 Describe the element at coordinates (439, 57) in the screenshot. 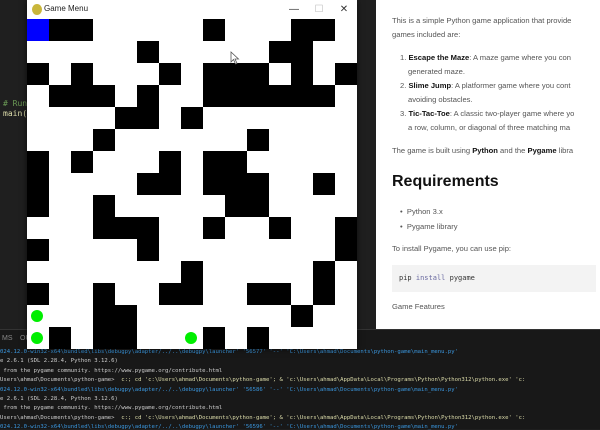

I see `game-name: Escape the Maze` at that location.